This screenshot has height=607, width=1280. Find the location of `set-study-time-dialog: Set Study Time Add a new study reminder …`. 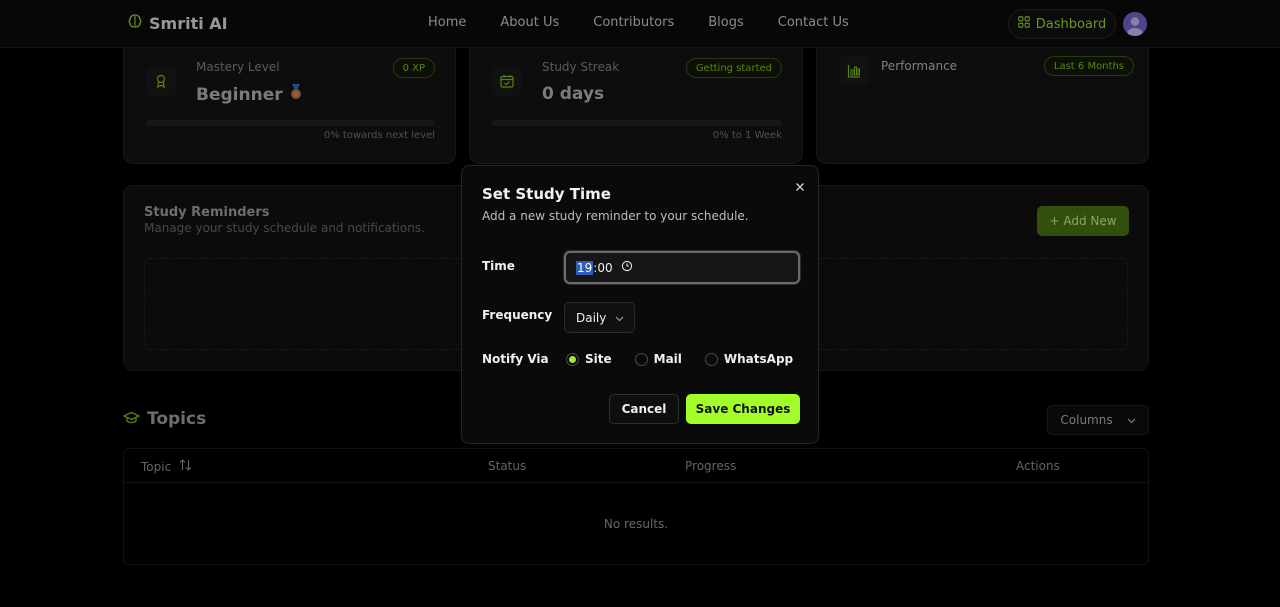

set-study-time-dialog: Set Study Time Add a new study reminder … is located at coordinates (640, 304).